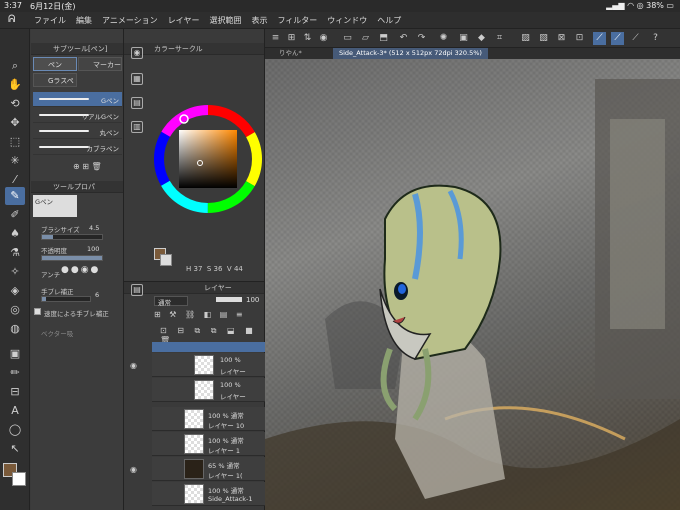  I want to click on balloon-icon: ◯, so click(15, 430).